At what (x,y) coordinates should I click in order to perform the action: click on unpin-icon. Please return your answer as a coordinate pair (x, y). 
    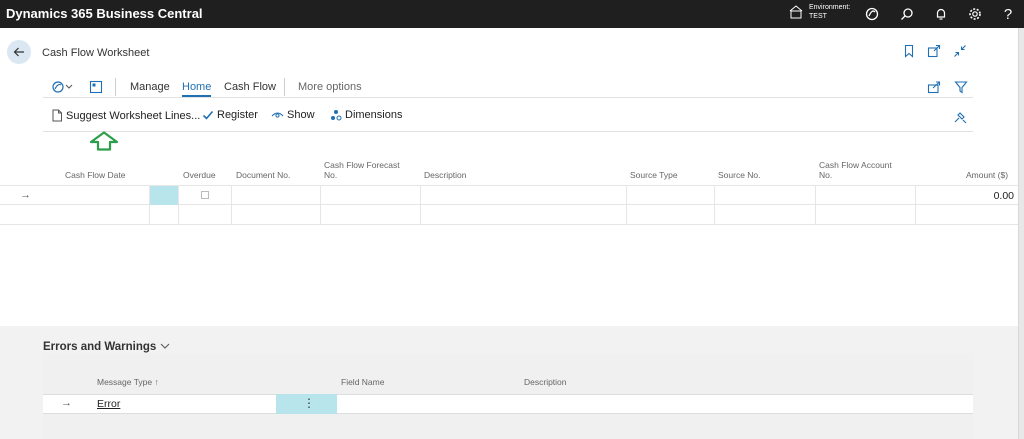
    Looking at the image, I should click on (960, 117).